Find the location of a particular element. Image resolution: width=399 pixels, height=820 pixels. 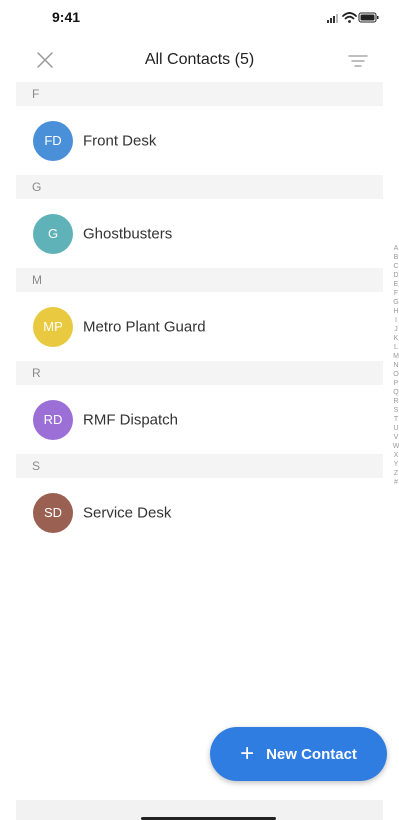

alphabet-index-letter: P is located at coordinates (396, 383).